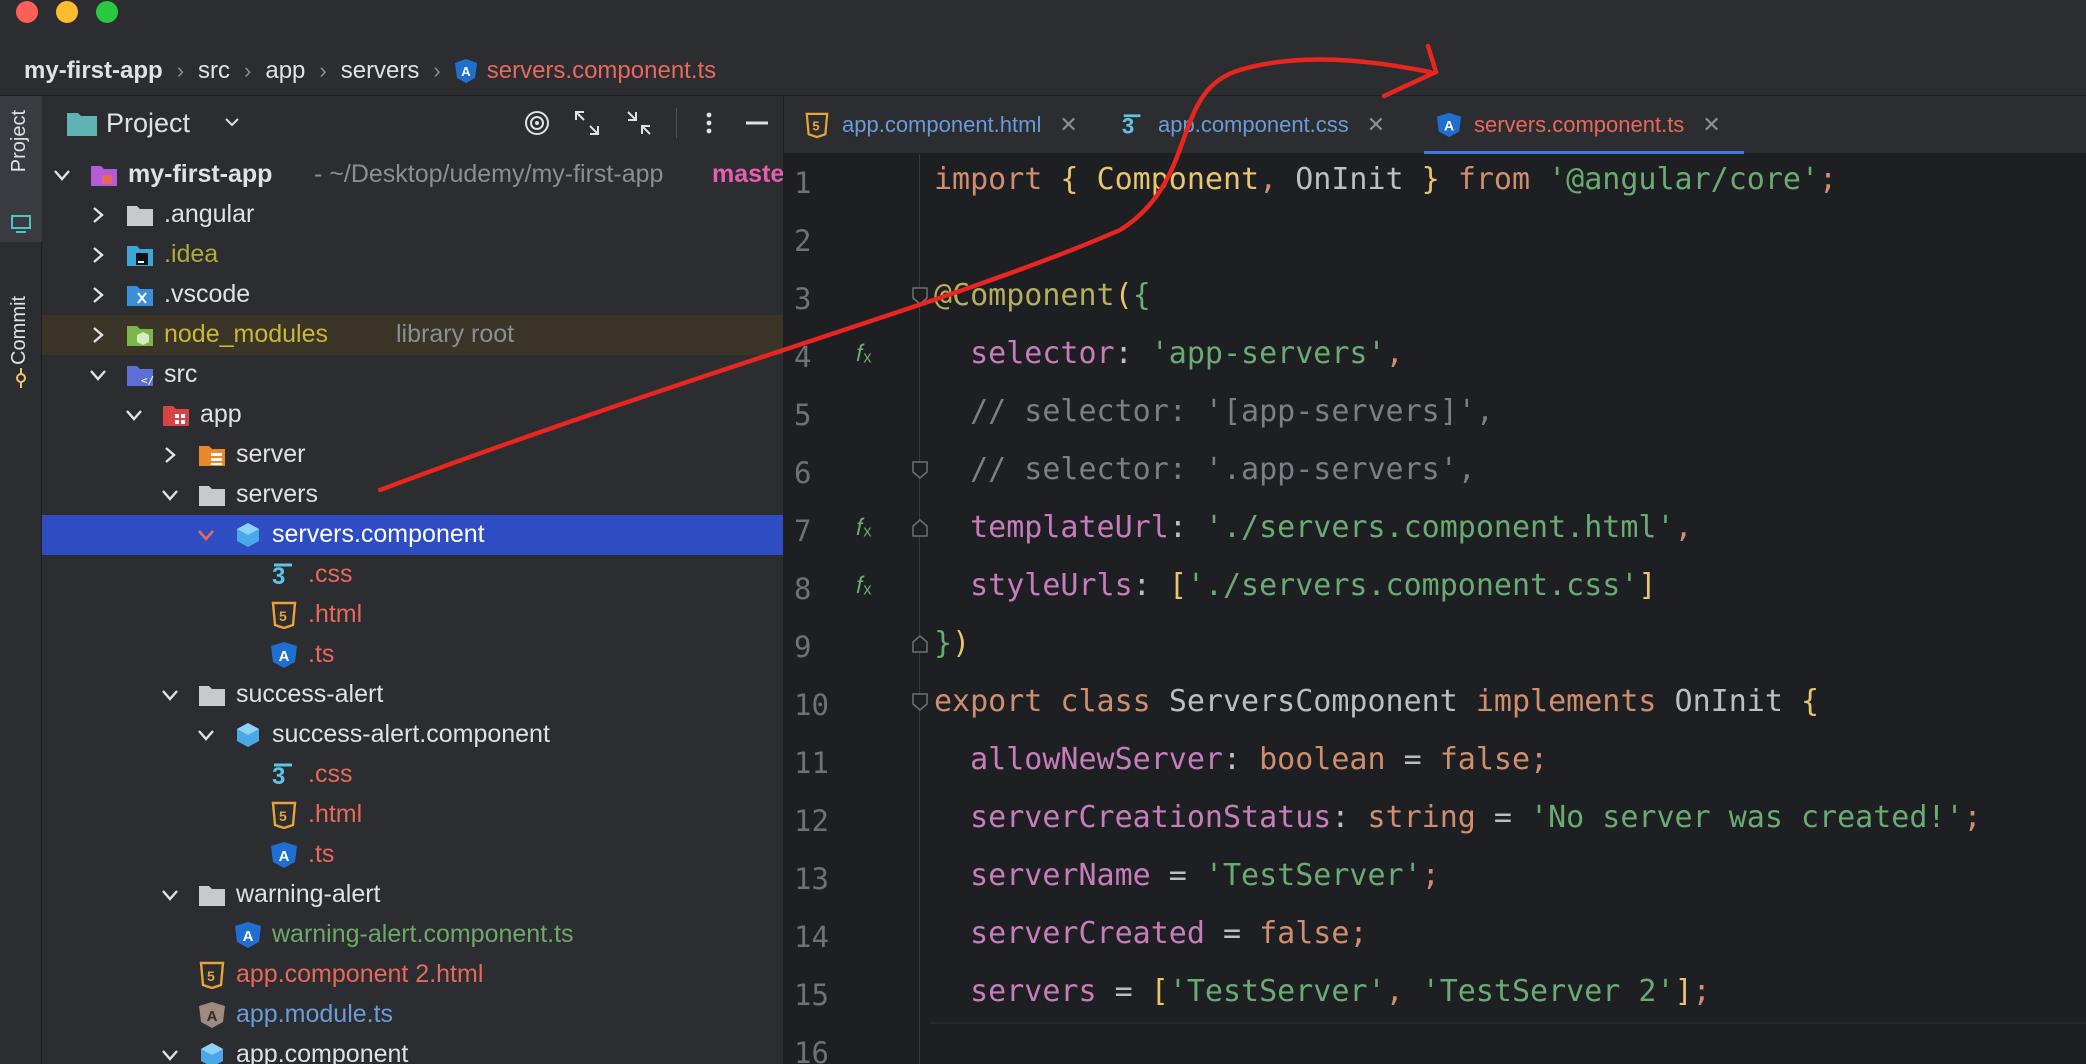 Image resolution: width=2086 pixels, height=1064 pixels. Describe the element at coordinates (140, 256) in the screenshot. I see `intellij-folder-icon` at that location.